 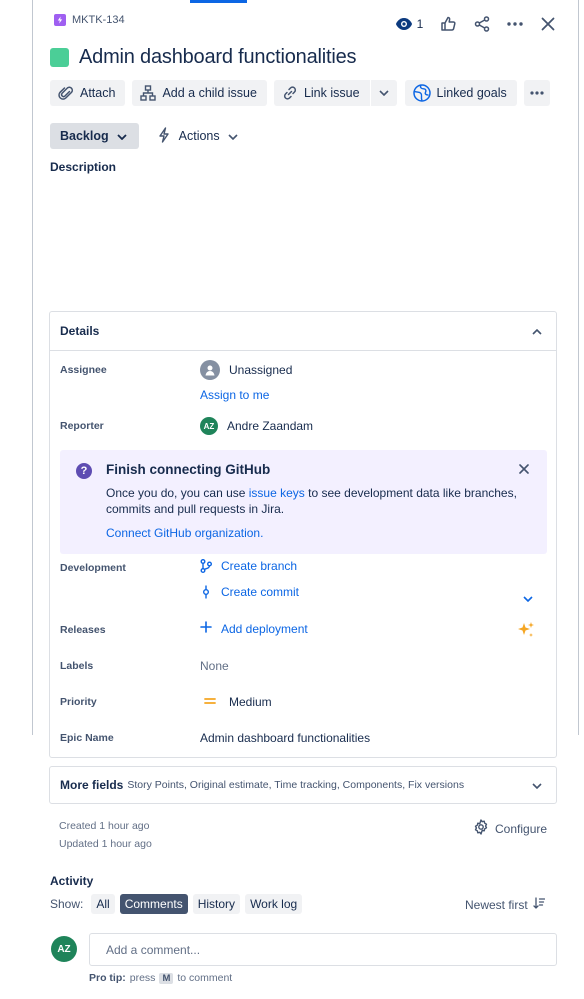 What do you see at coordinates (331, 93) in the screenshot?
I see `link-issue-label: Link issue` at bounding box center [331, 93].